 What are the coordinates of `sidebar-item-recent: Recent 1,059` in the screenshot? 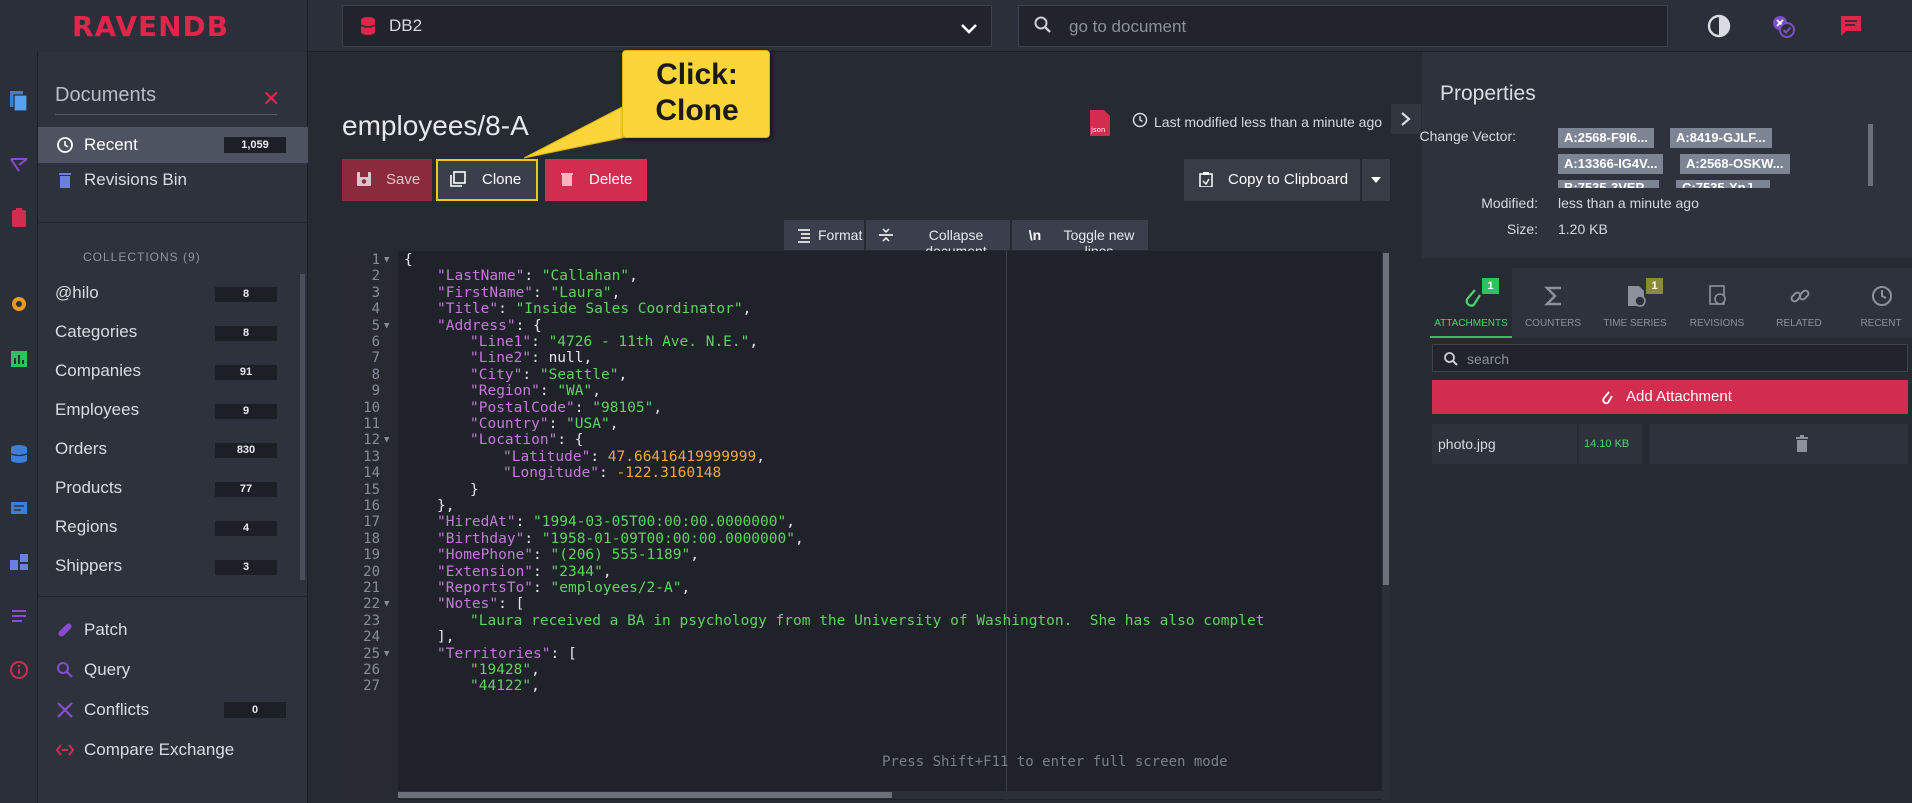 It's located at (173, 145).